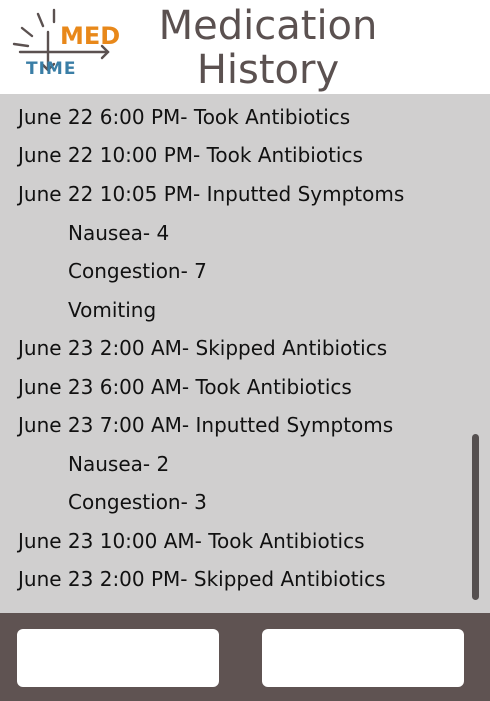 This screenshot has height=701, width=490. I want to click on page-title-line1: Medication, so click(268, 26).